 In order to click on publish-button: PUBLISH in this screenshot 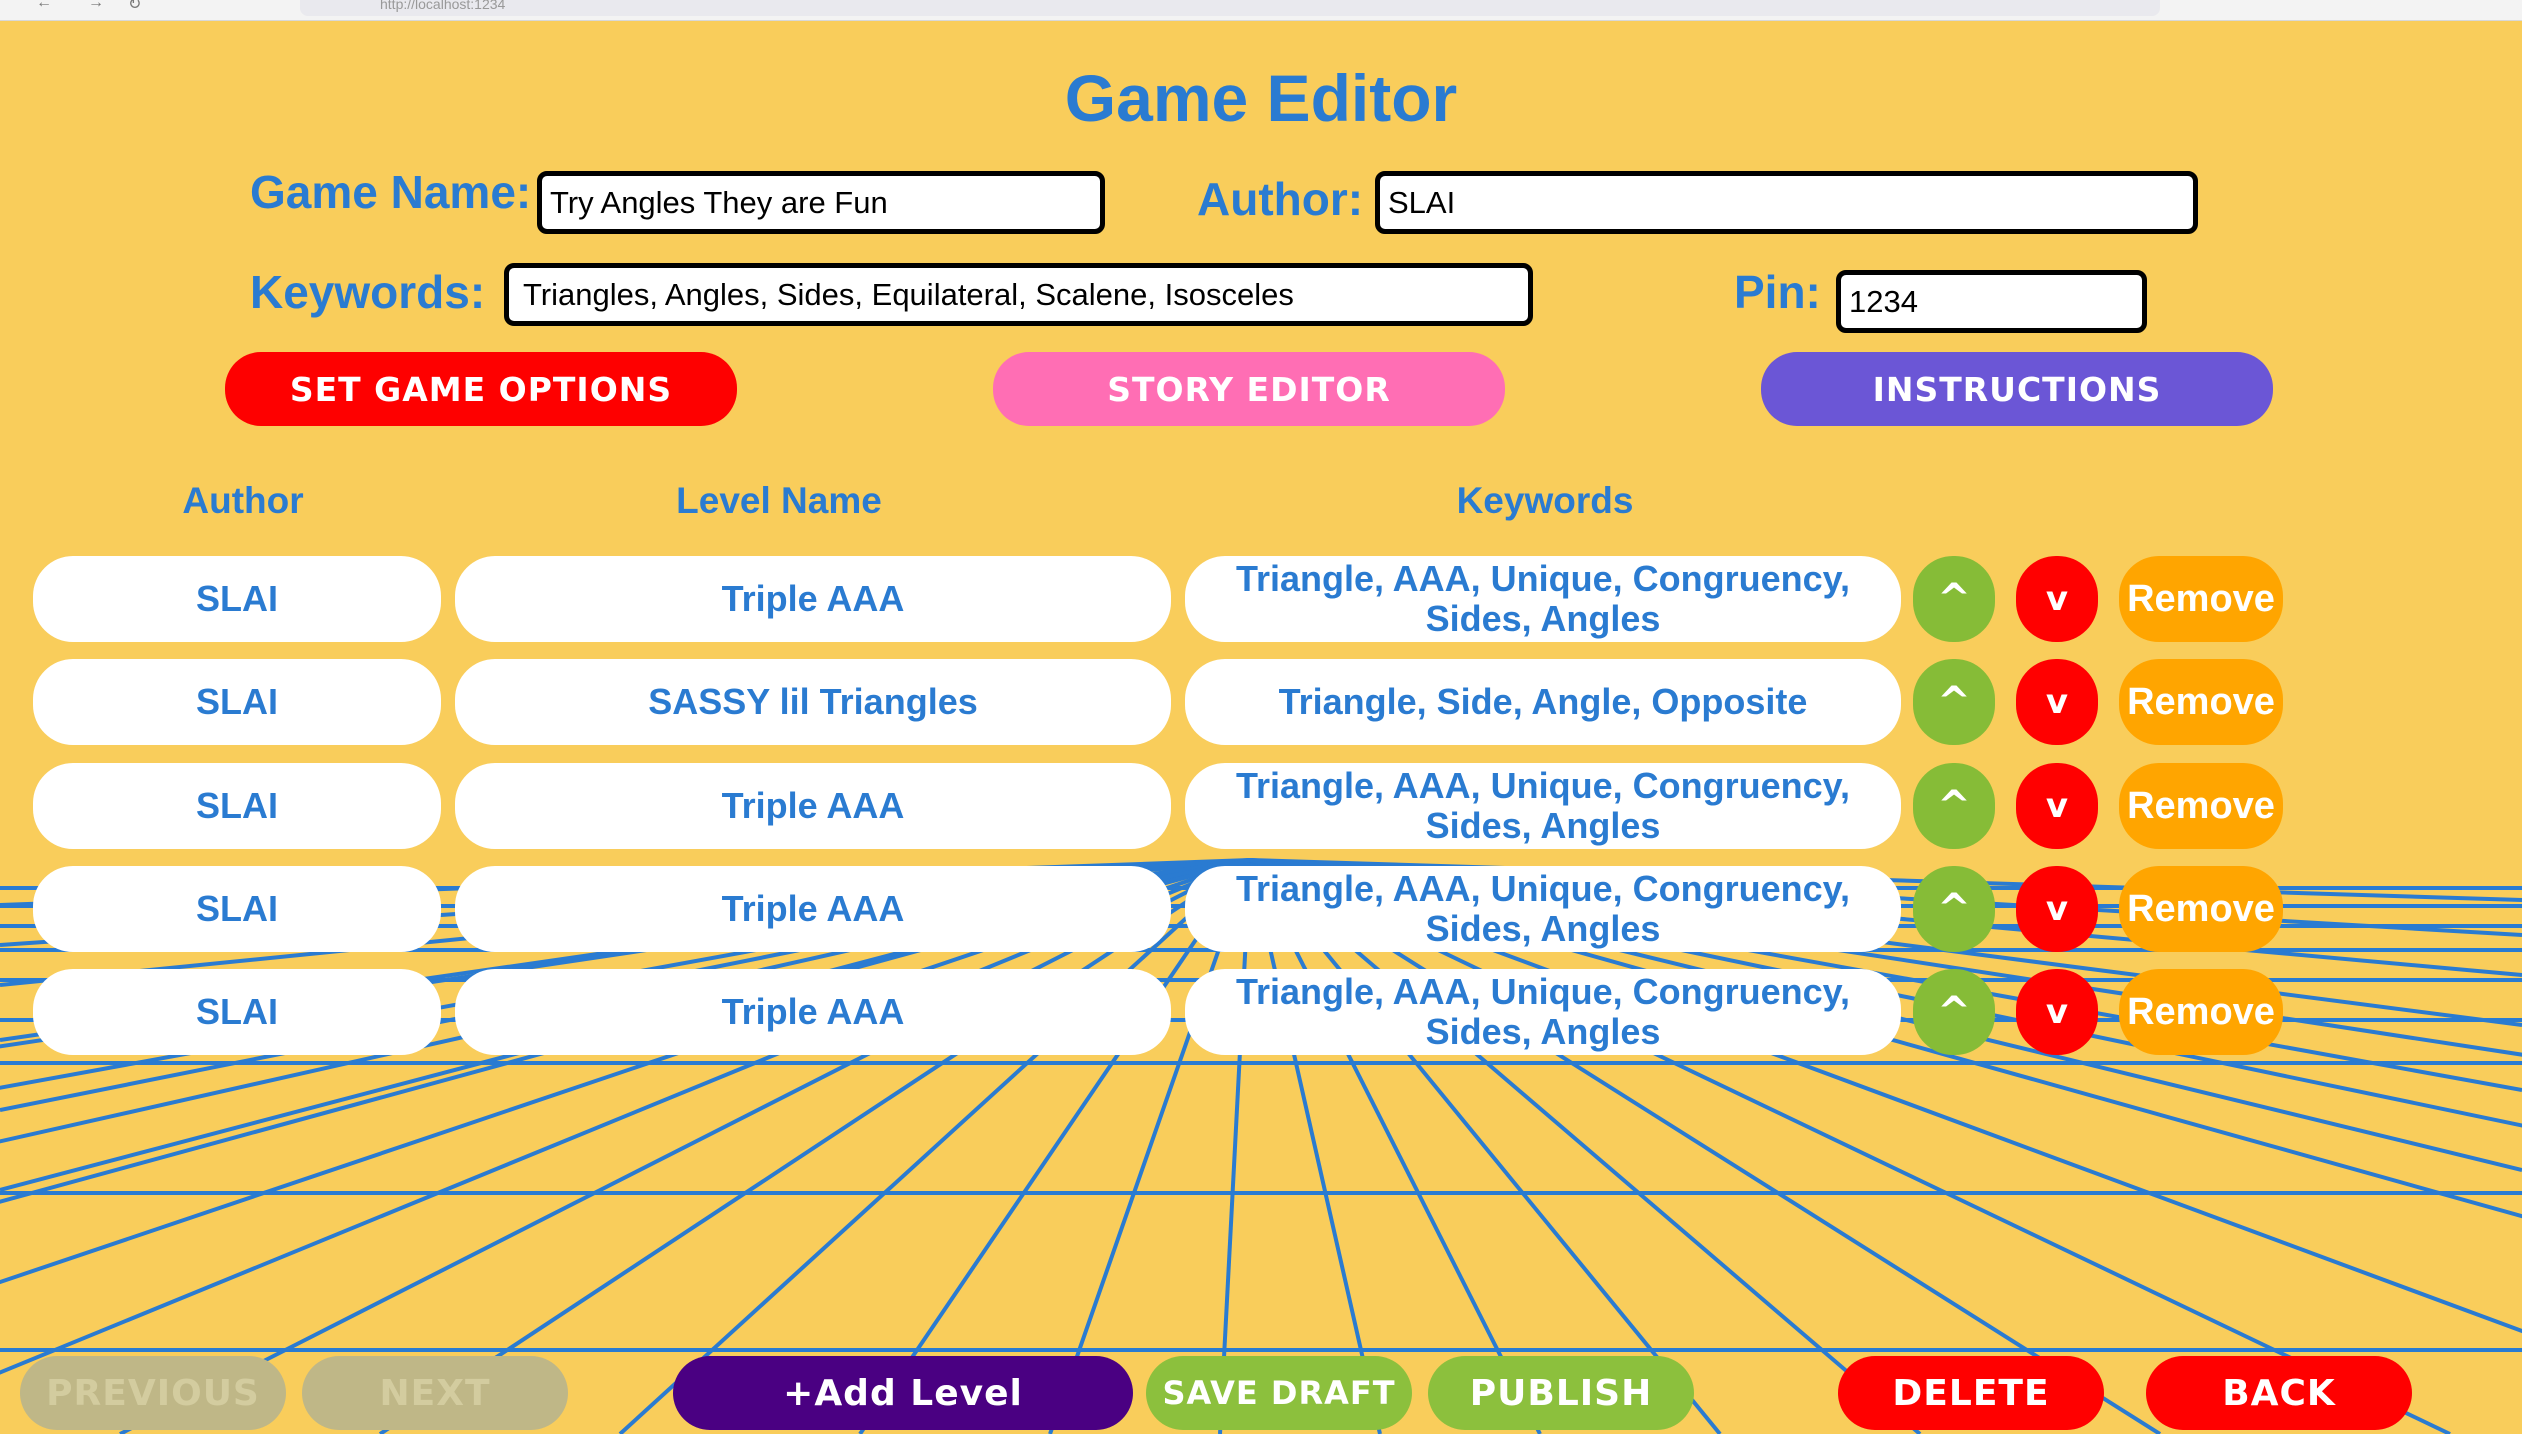, I will do `click(1561, 1393)`.